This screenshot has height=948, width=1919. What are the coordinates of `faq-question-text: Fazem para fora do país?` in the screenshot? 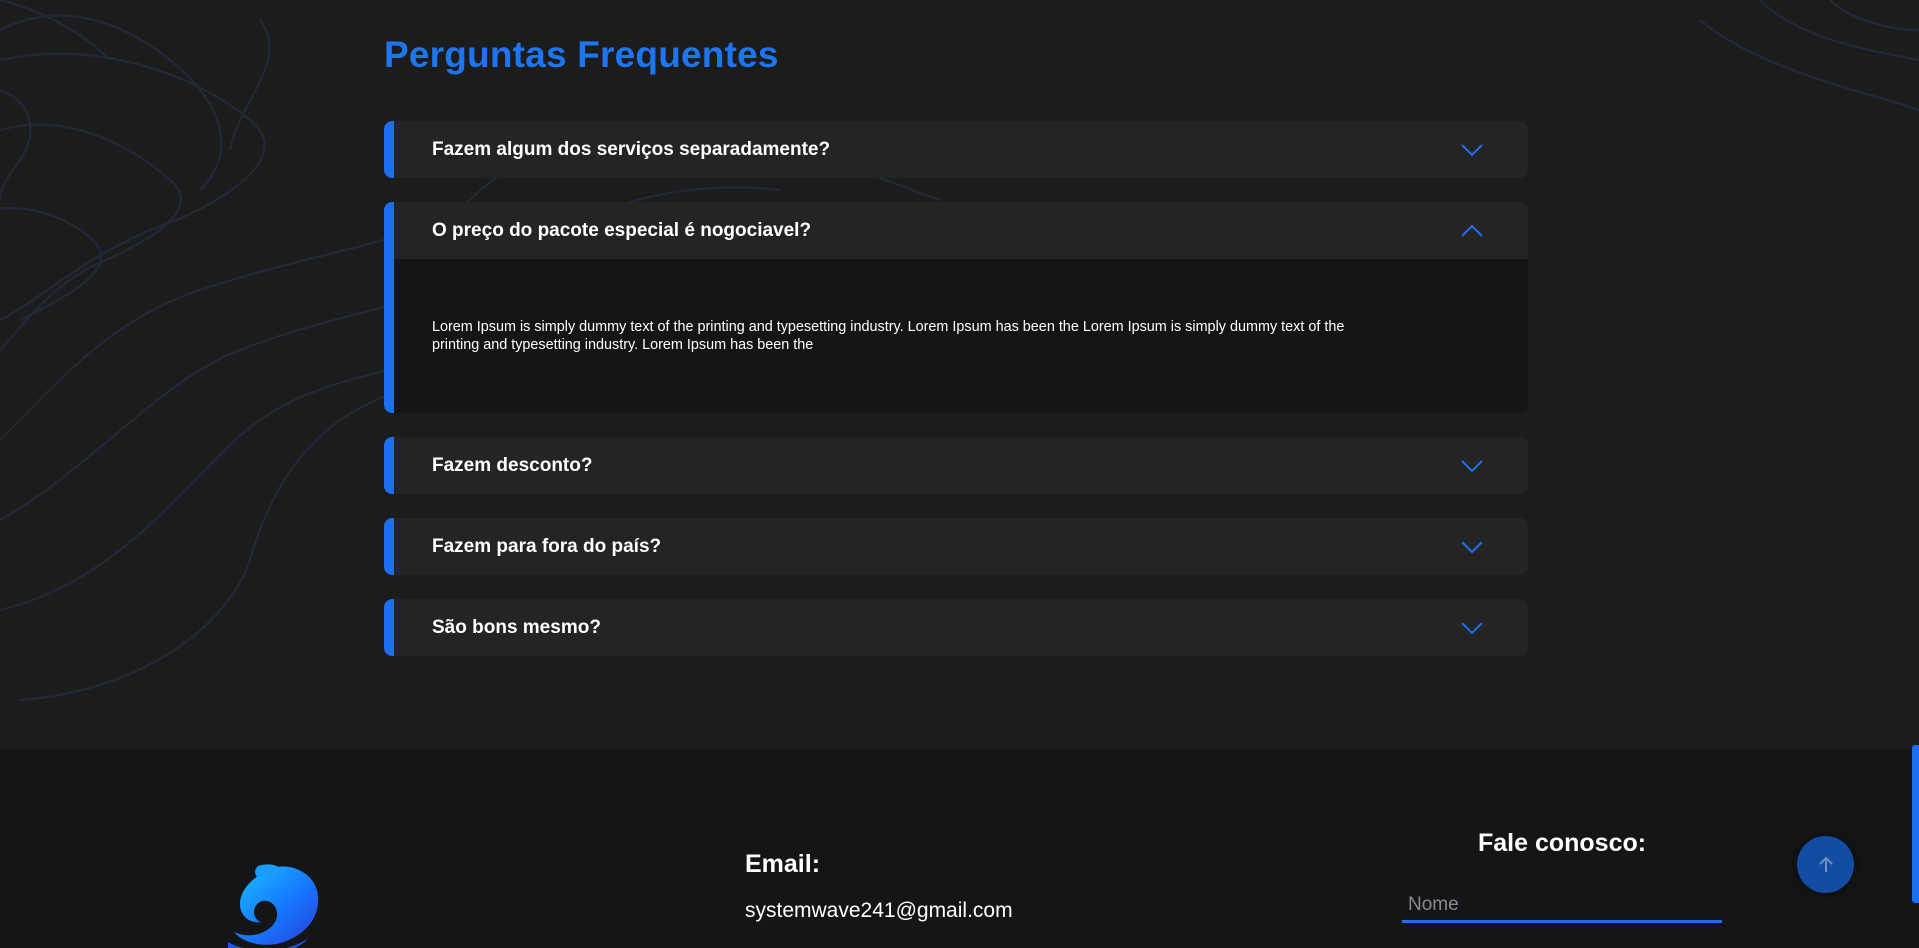 It's located at (547, 546).